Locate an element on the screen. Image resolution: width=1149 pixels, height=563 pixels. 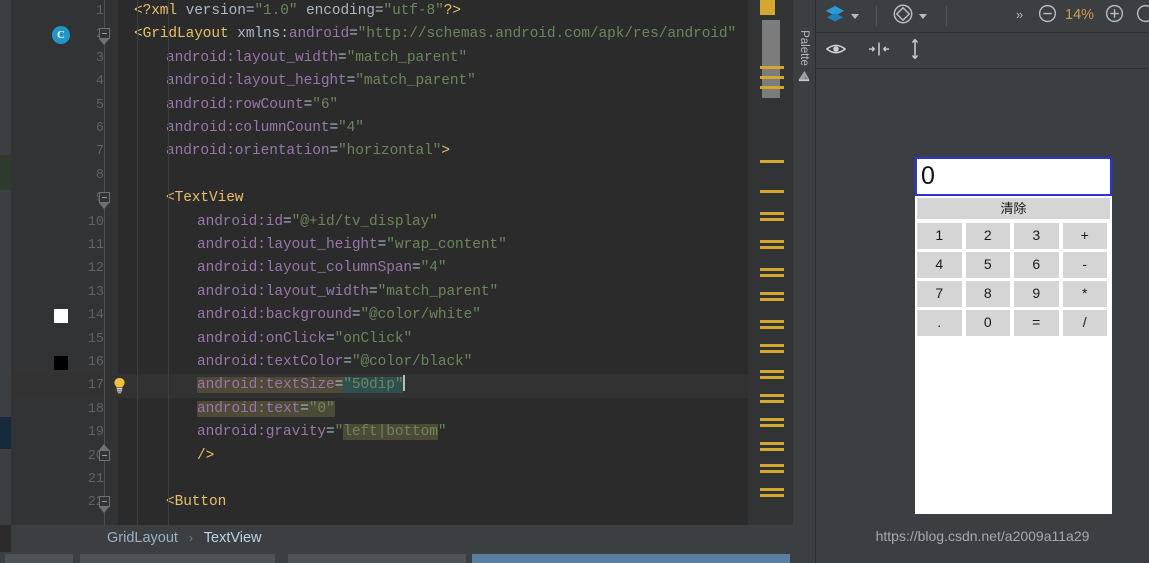
calculator-key: 2 is located at coordinates (987, 236).